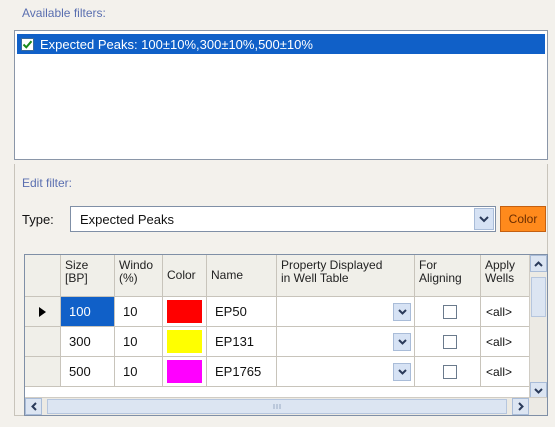 The image size is (555, 427). I want to click on column-header-size: Size [BP], so click(88, 276).